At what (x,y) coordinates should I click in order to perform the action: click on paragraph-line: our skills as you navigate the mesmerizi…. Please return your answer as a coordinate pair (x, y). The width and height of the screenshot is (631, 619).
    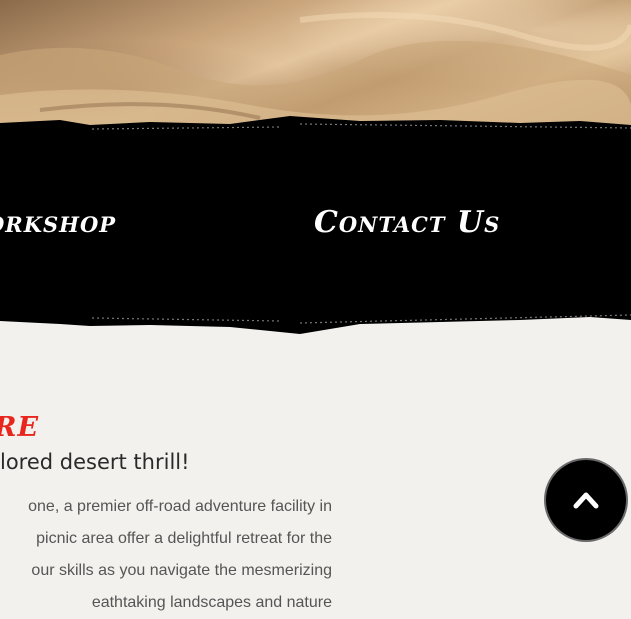
    Looking at the image, I should click on (181, 570).